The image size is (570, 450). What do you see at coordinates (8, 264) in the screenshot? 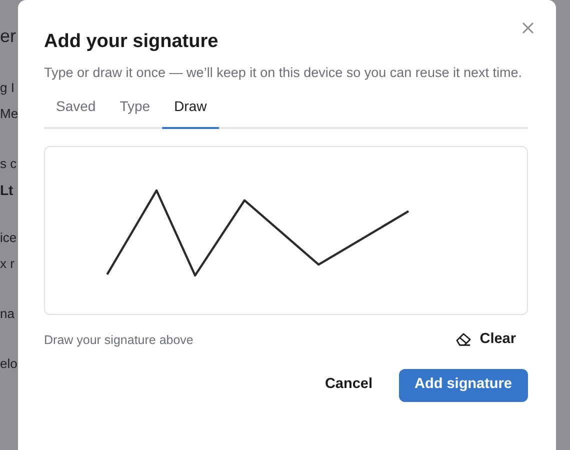
I see `background-text: x r` at bounding box center [8, 264].